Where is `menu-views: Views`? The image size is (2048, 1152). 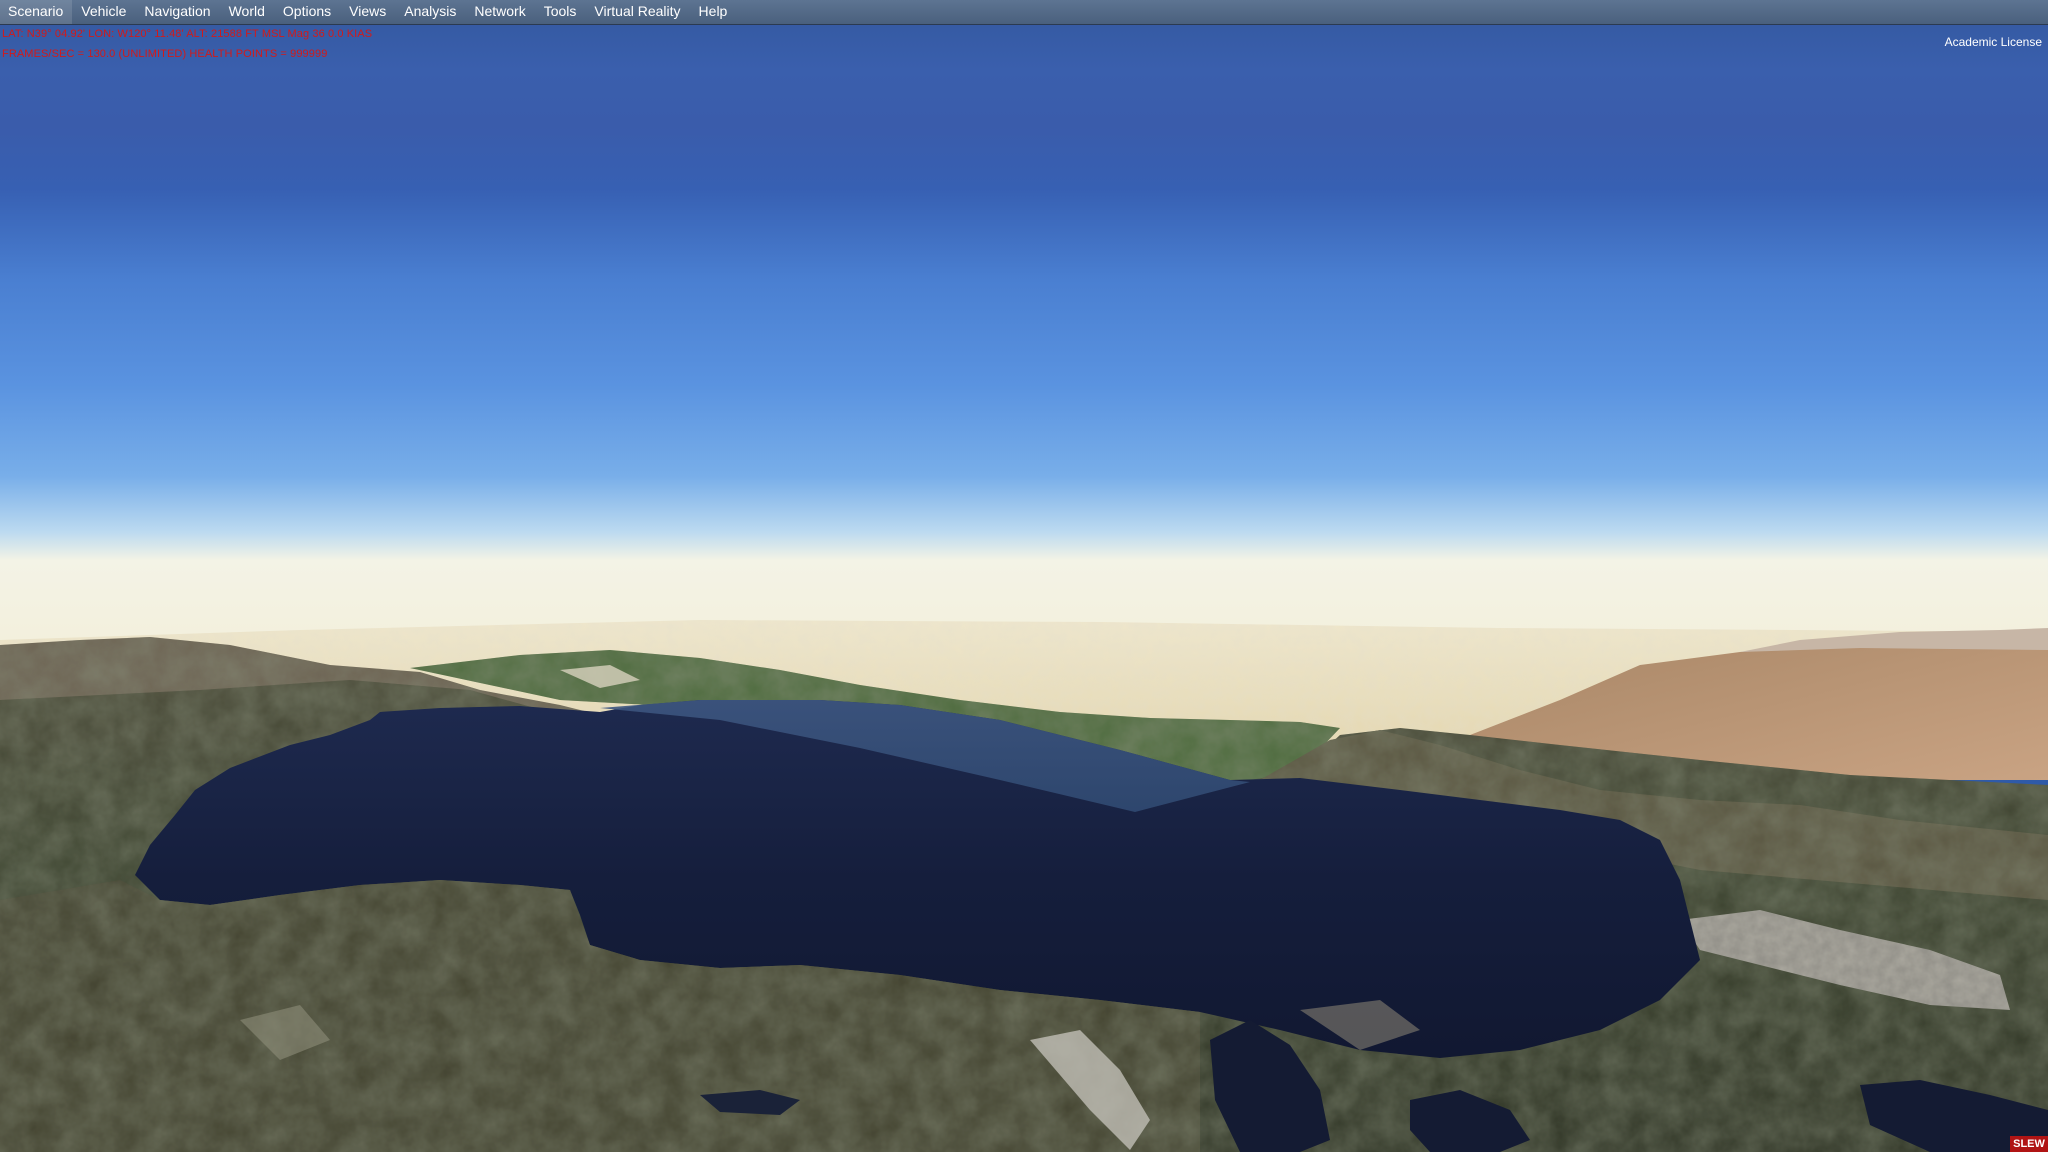
menu-views: Views is located at coordinates (367, 12).